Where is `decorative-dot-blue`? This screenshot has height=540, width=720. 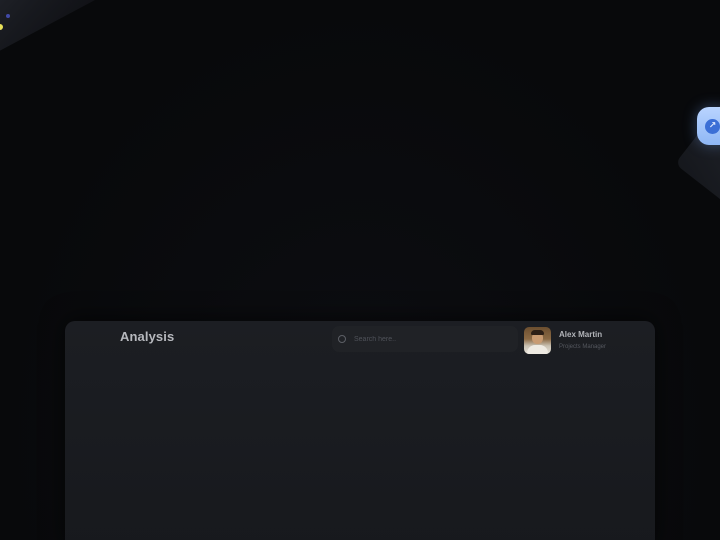
decorative-dot-blue is located at coordinates (8, 16).